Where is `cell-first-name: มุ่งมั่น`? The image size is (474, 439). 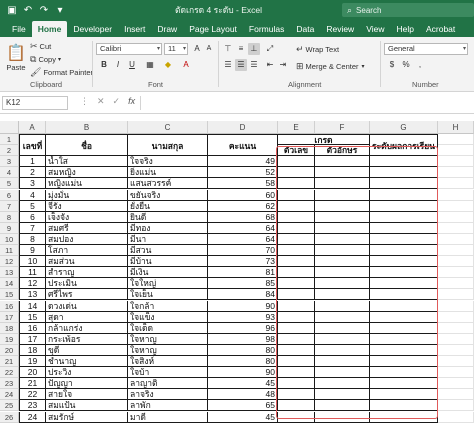
cell-first-name: มุ่งมั่น is located at coordinates (87, 195).